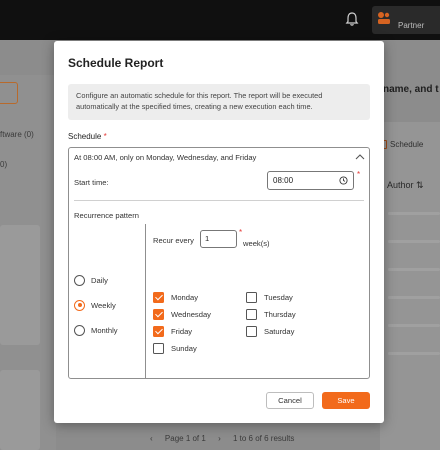  I want to click on background-button, so click(9, 93).